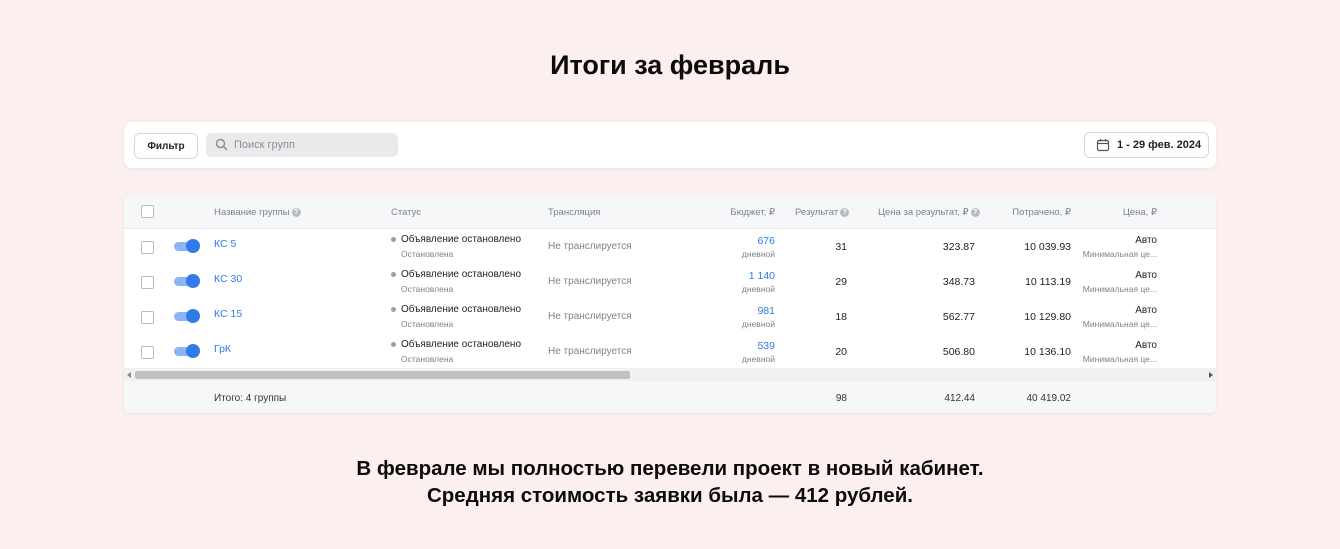  Describe the element at coordinates (670, 65) in the screenshot. I see `page-title: Итоги за февраль` at that location.